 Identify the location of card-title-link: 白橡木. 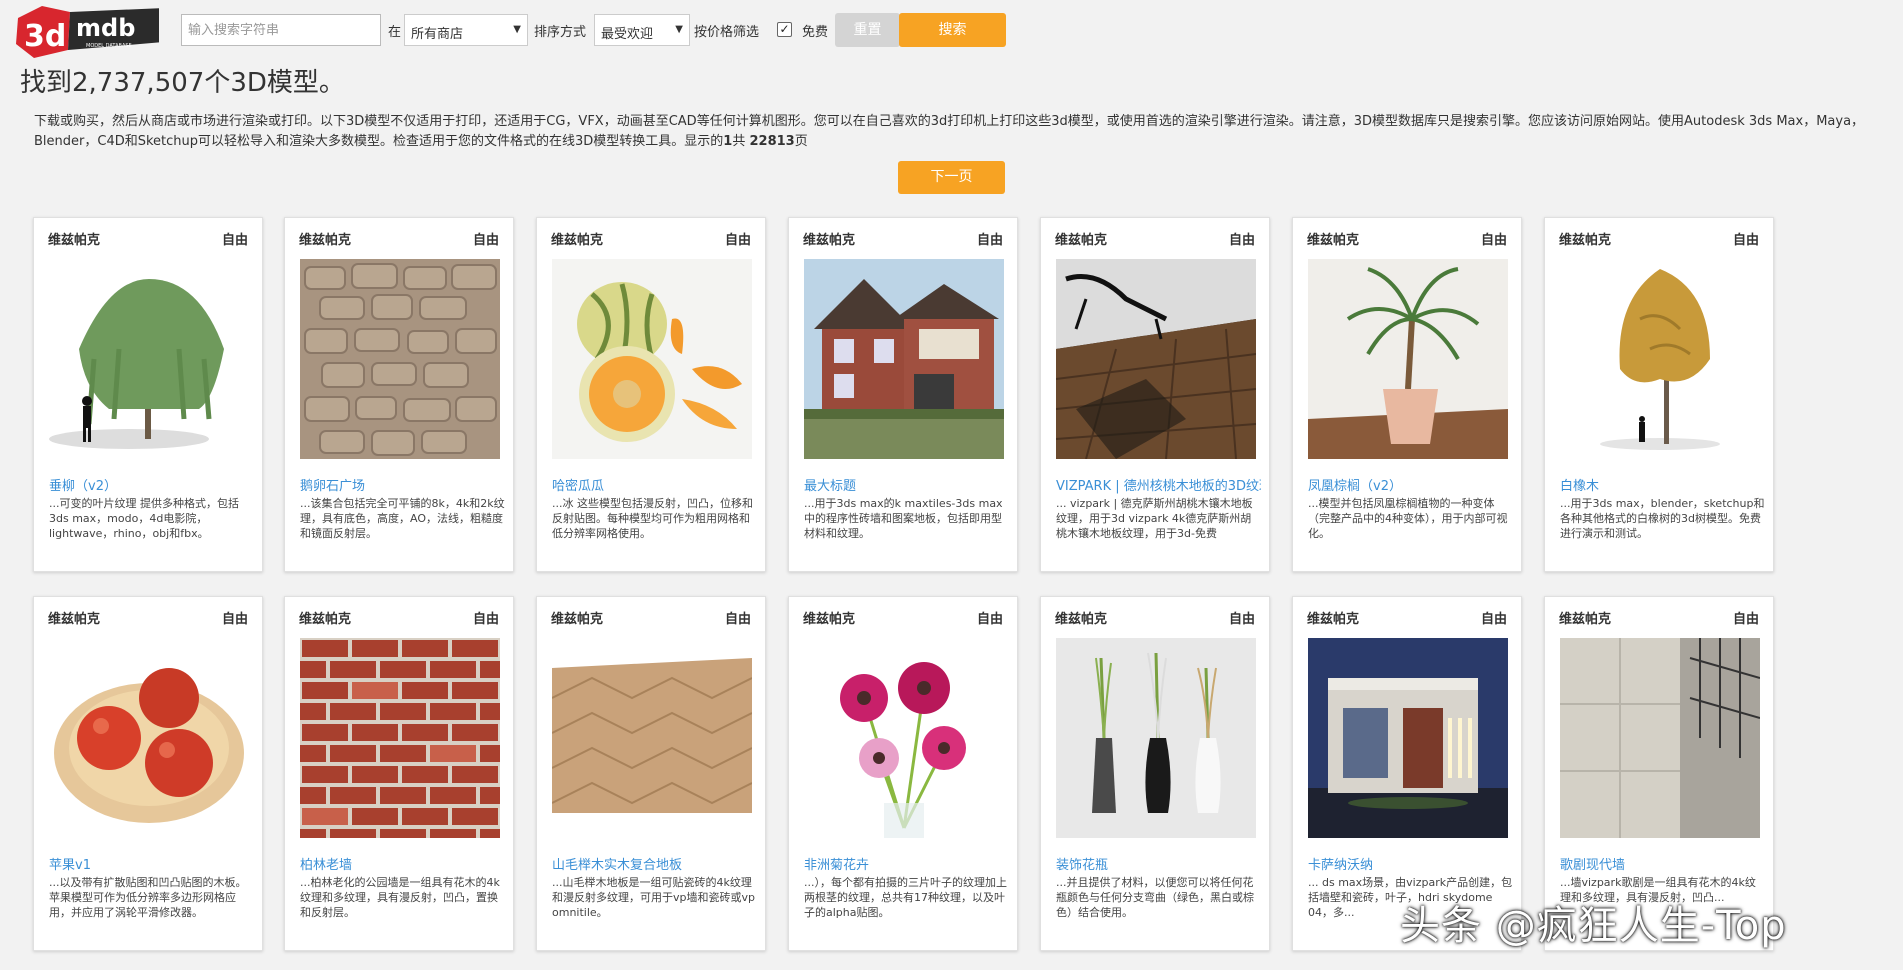
(1662, 484).